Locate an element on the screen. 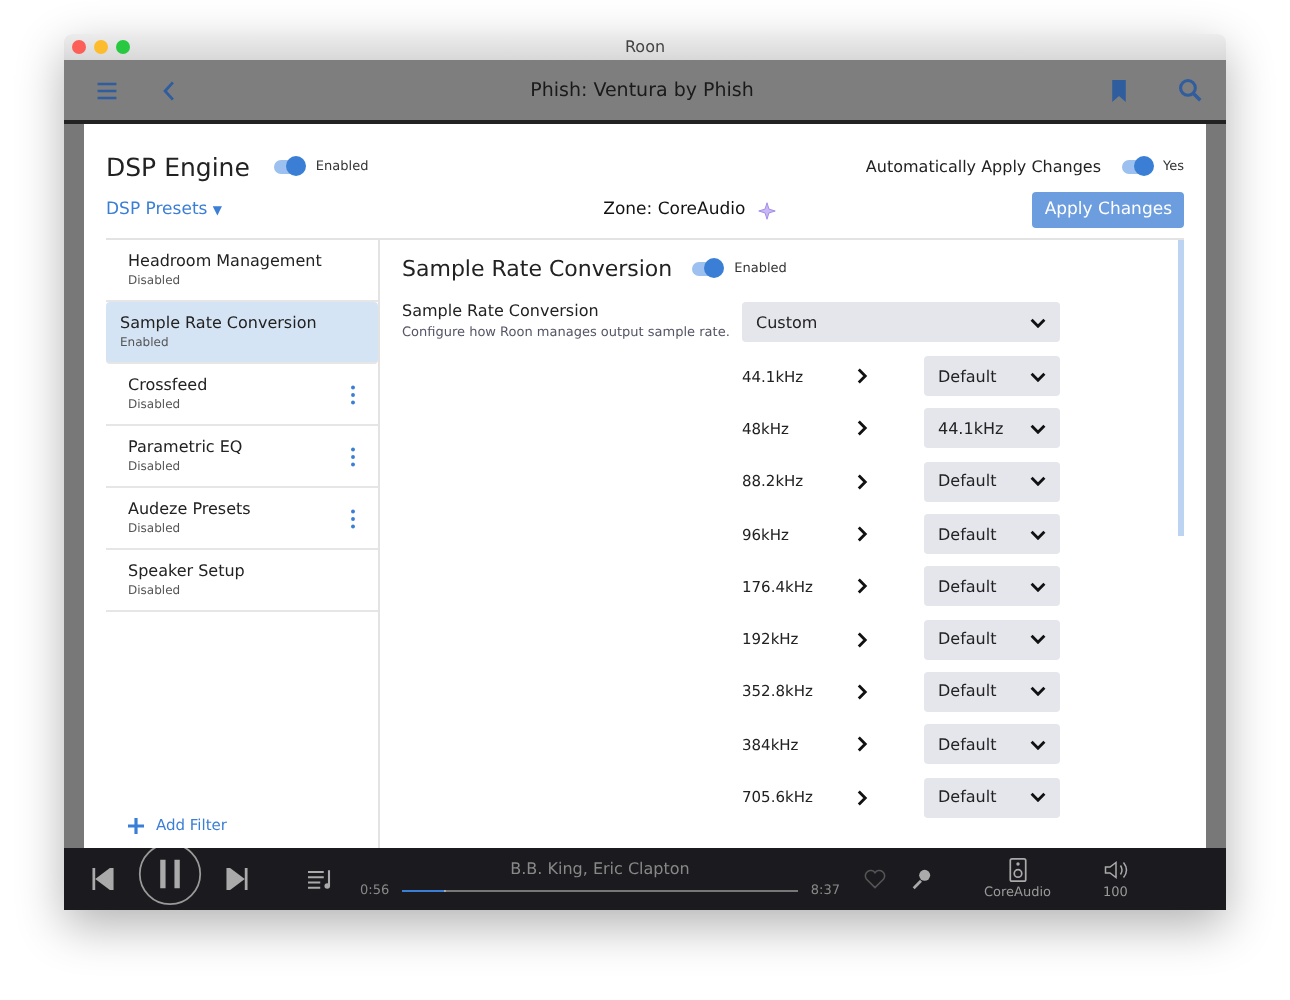  queue-icon is located at coordinates (322, 879).